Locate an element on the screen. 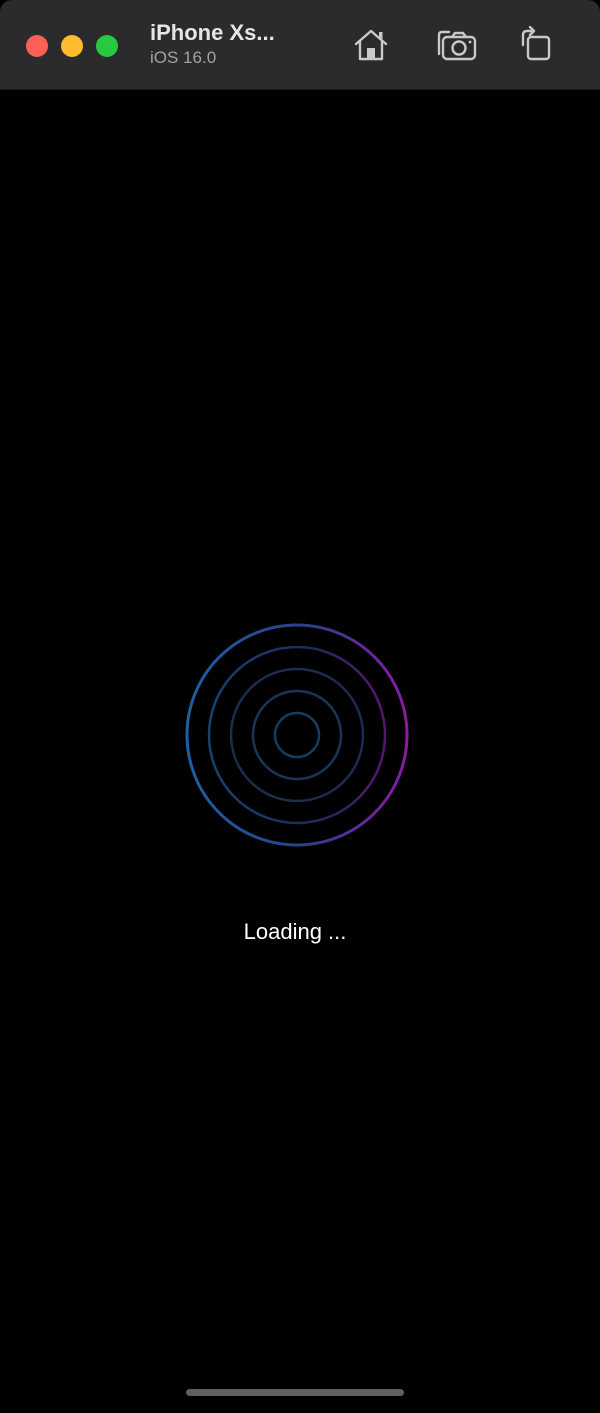 This screenshot has height=1413, width=600. home-button is located at coordinates (371, 45).